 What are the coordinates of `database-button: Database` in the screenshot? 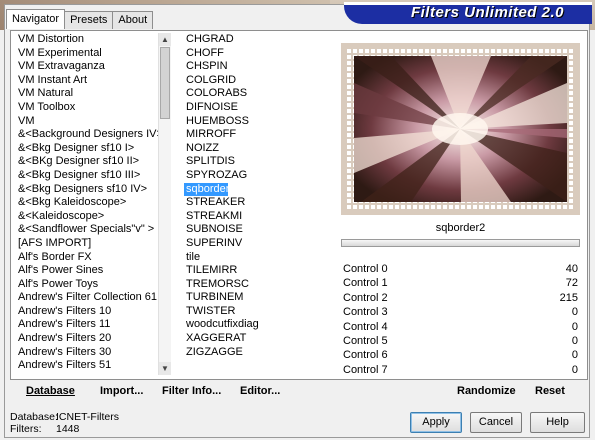 It's located at (50, 391).